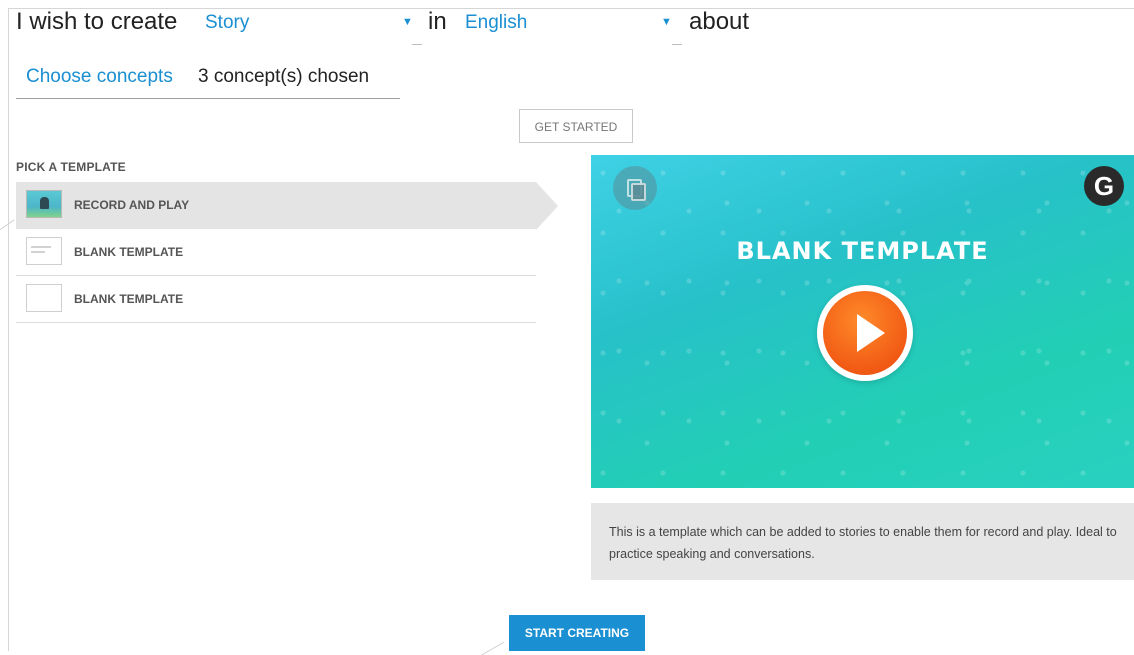  Describe the element at coordinates (287, 206) in the screenshot. I see `template-item-record-and-play: RECORD AND PLAY` at that location.